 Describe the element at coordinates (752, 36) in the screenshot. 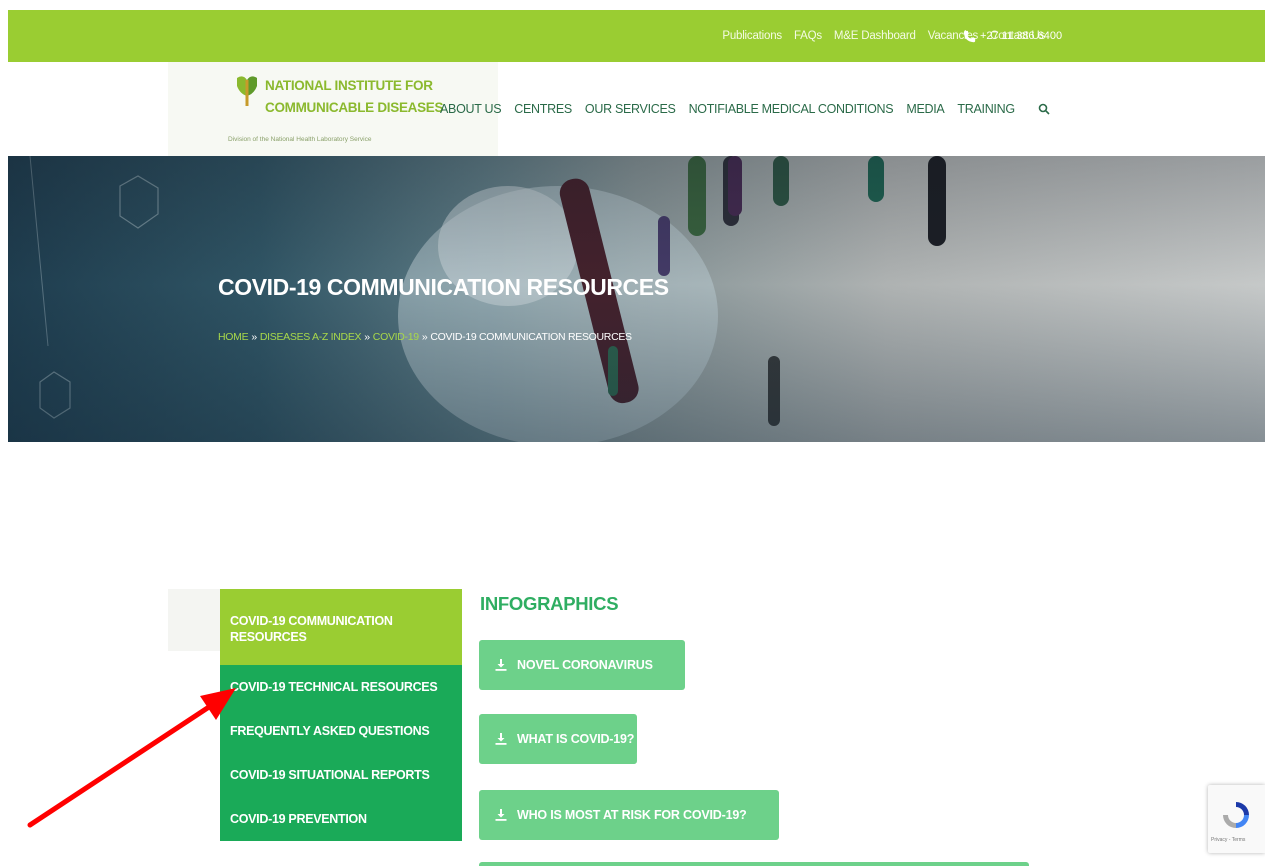

I see `publications-link: Publications` at that location.